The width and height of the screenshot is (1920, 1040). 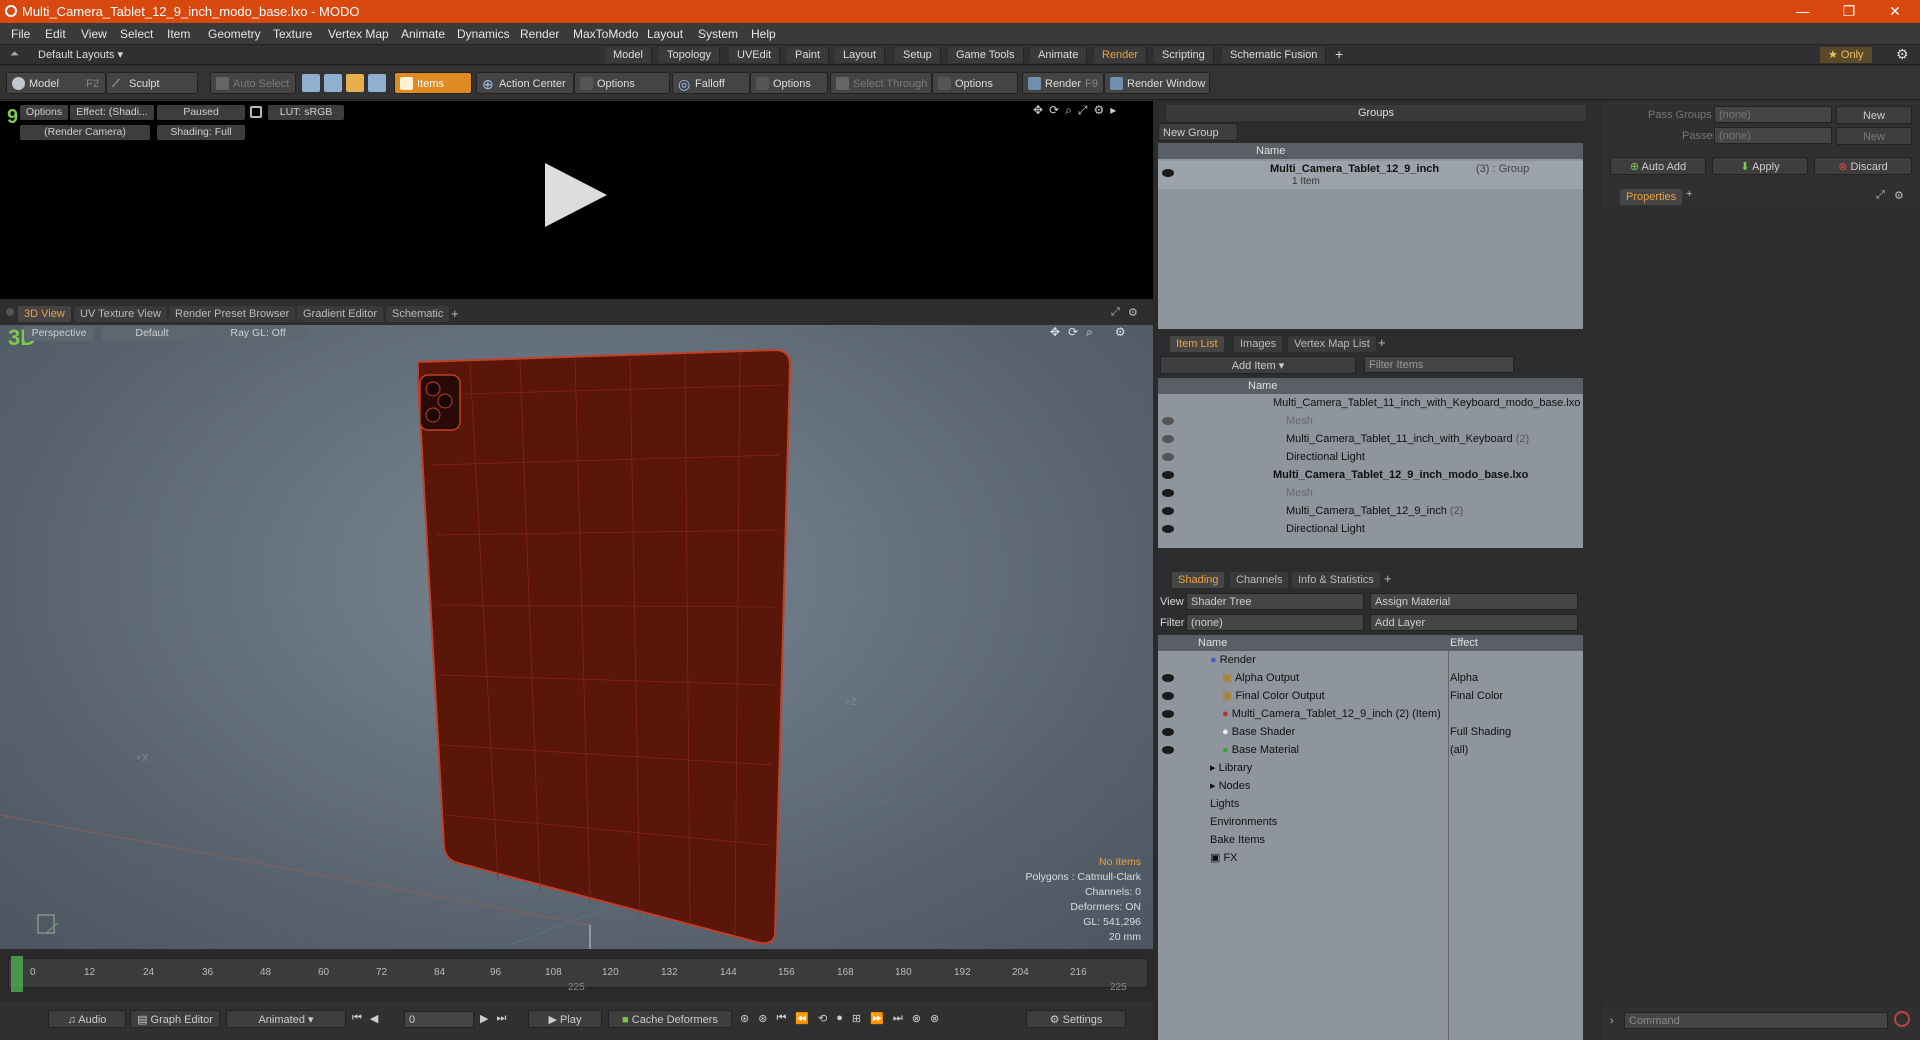 I want to click on camera-dropdown: (Render Camera), so click(x=85, y=132).